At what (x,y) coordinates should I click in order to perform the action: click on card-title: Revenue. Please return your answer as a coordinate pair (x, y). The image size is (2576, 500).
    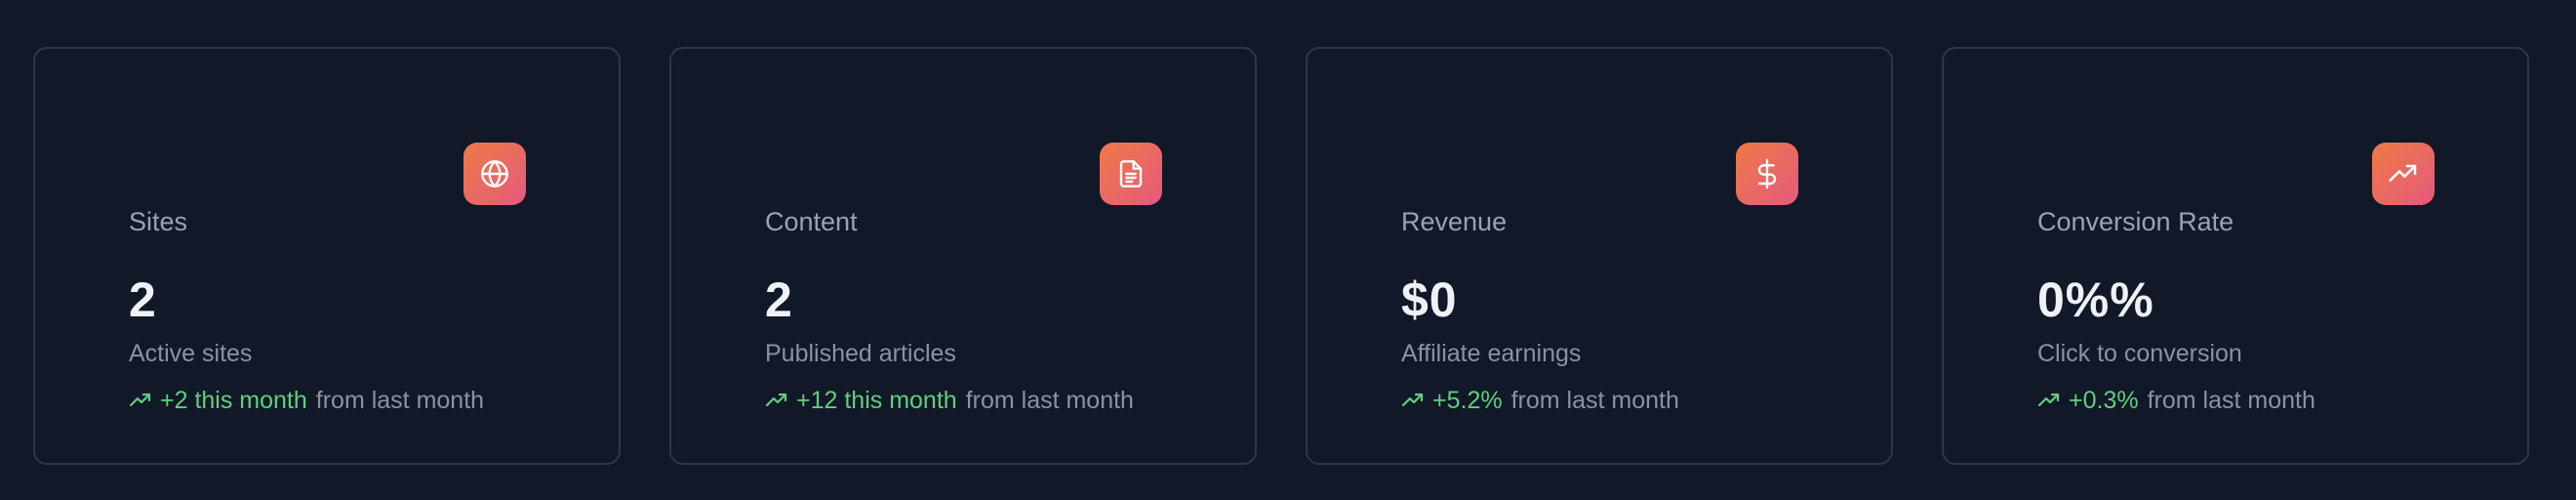
    Looking at the image, I should click on (1454, 221).